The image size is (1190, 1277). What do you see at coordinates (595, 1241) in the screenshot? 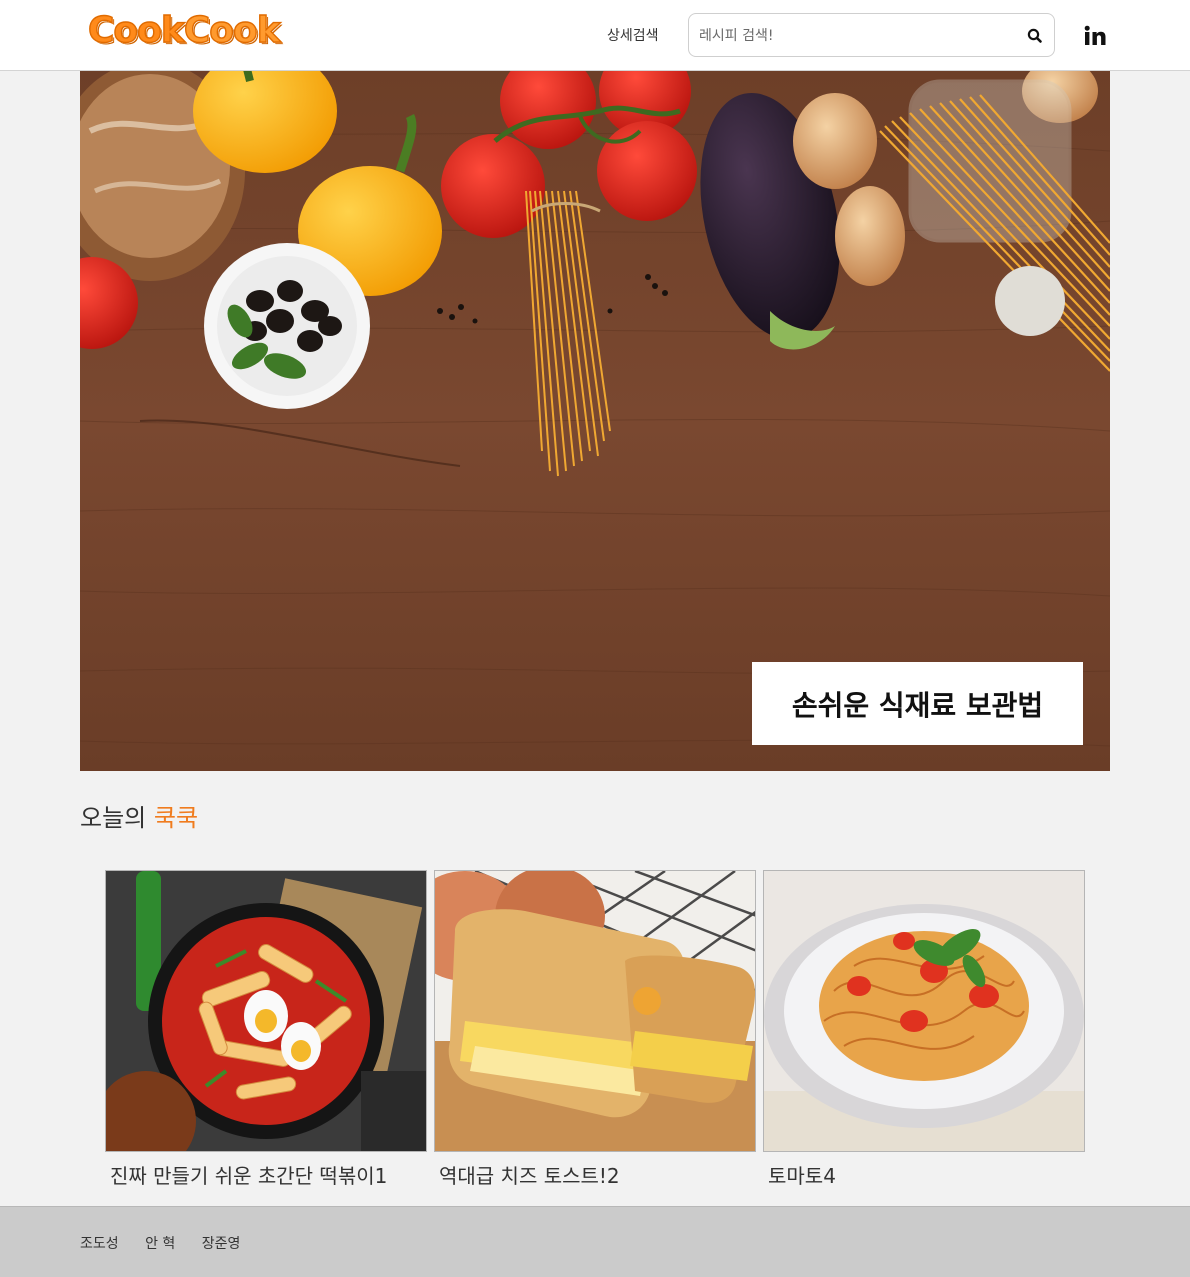
I see `footer: 조도성 안 혁 장준영` at bounding box center [595, 1241].